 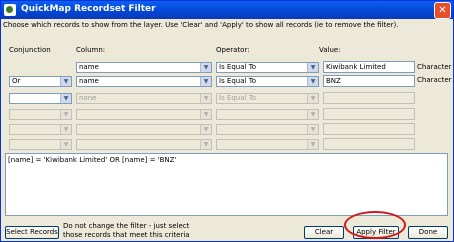 What do you see at coordinates (267, 98) in the screenshot?
I see `operator-select-row-3: Is Equal To ▼` at bounding box center [267, 98].